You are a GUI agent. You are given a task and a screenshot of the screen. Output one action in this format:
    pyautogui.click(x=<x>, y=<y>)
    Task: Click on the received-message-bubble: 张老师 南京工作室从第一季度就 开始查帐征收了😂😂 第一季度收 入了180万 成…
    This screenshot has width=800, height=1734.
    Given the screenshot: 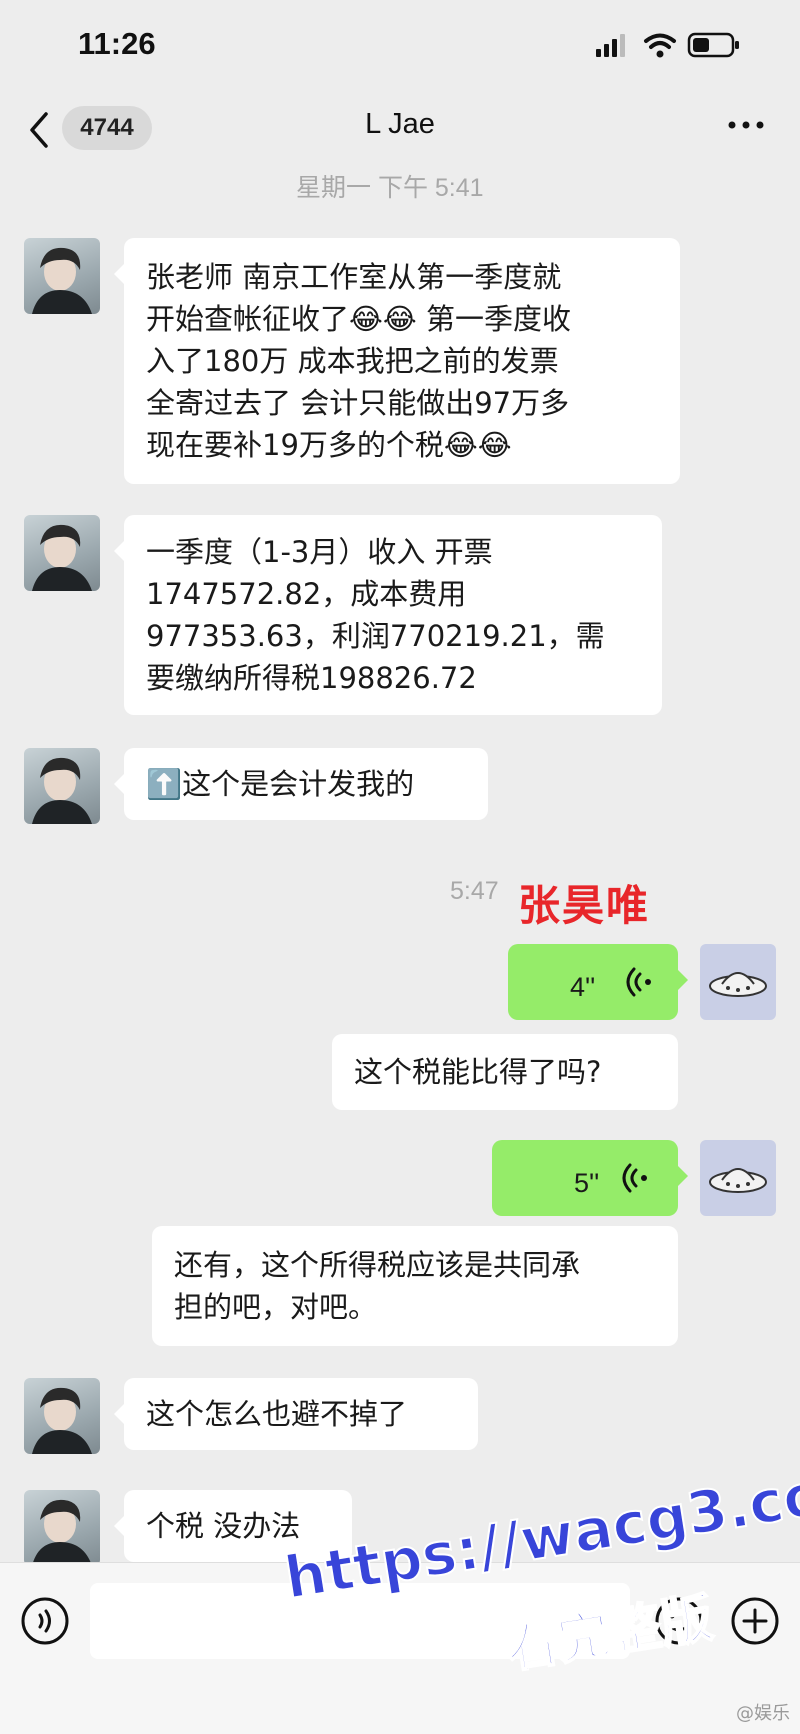 What is the action you would take?
    pyautogui.click(x=397, y=361)
    